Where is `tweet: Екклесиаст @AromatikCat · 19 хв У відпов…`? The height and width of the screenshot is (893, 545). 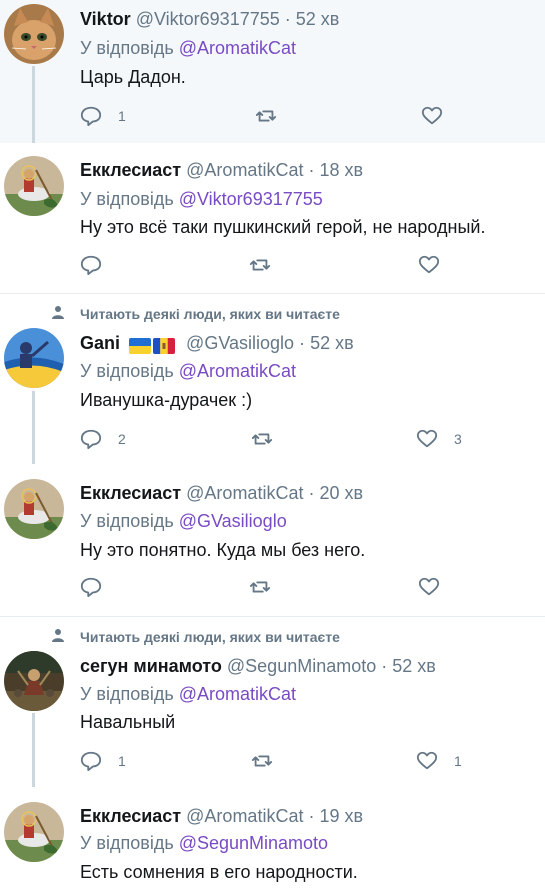
tweet: Екклесиаст @AromatikCat · 19 хв У відпов… is located at coordinates (272, 840).